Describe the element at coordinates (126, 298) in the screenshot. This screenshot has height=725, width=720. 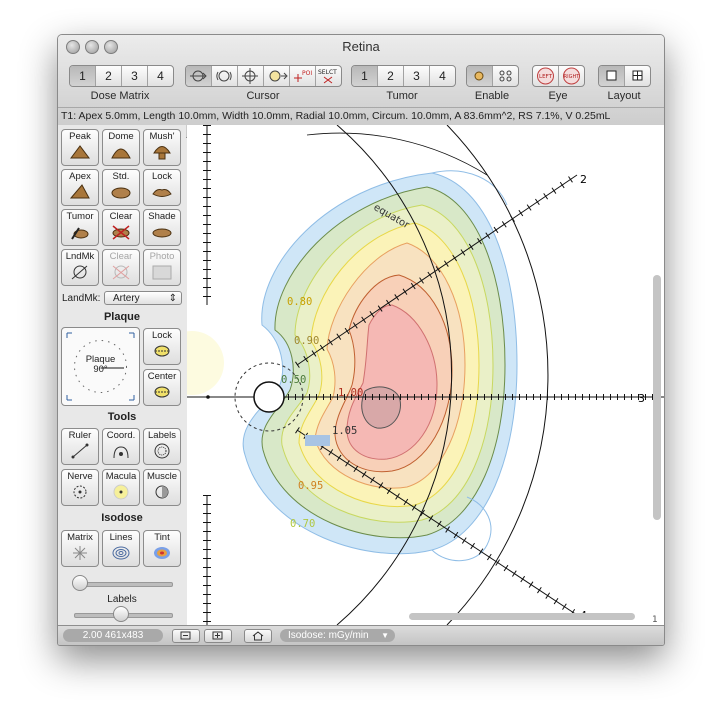
I see `landmark-type-value: Artery` at that location.